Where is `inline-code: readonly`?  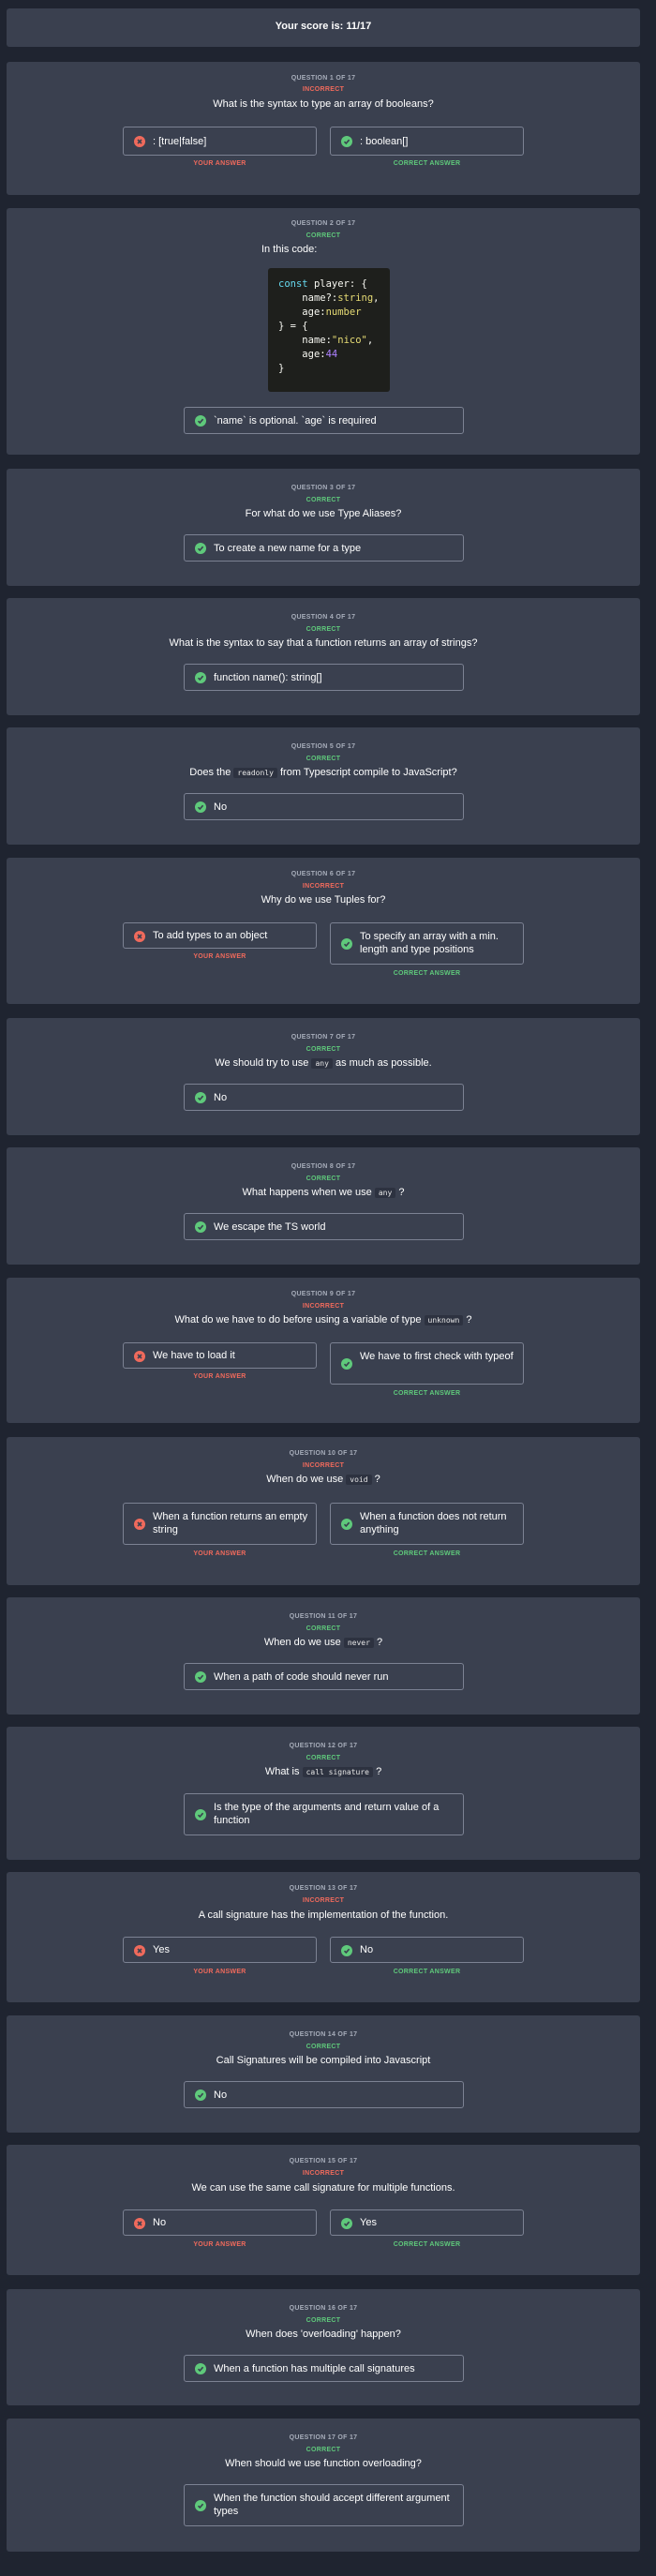
inline-code: readonly is located at coordinates (255, 773).